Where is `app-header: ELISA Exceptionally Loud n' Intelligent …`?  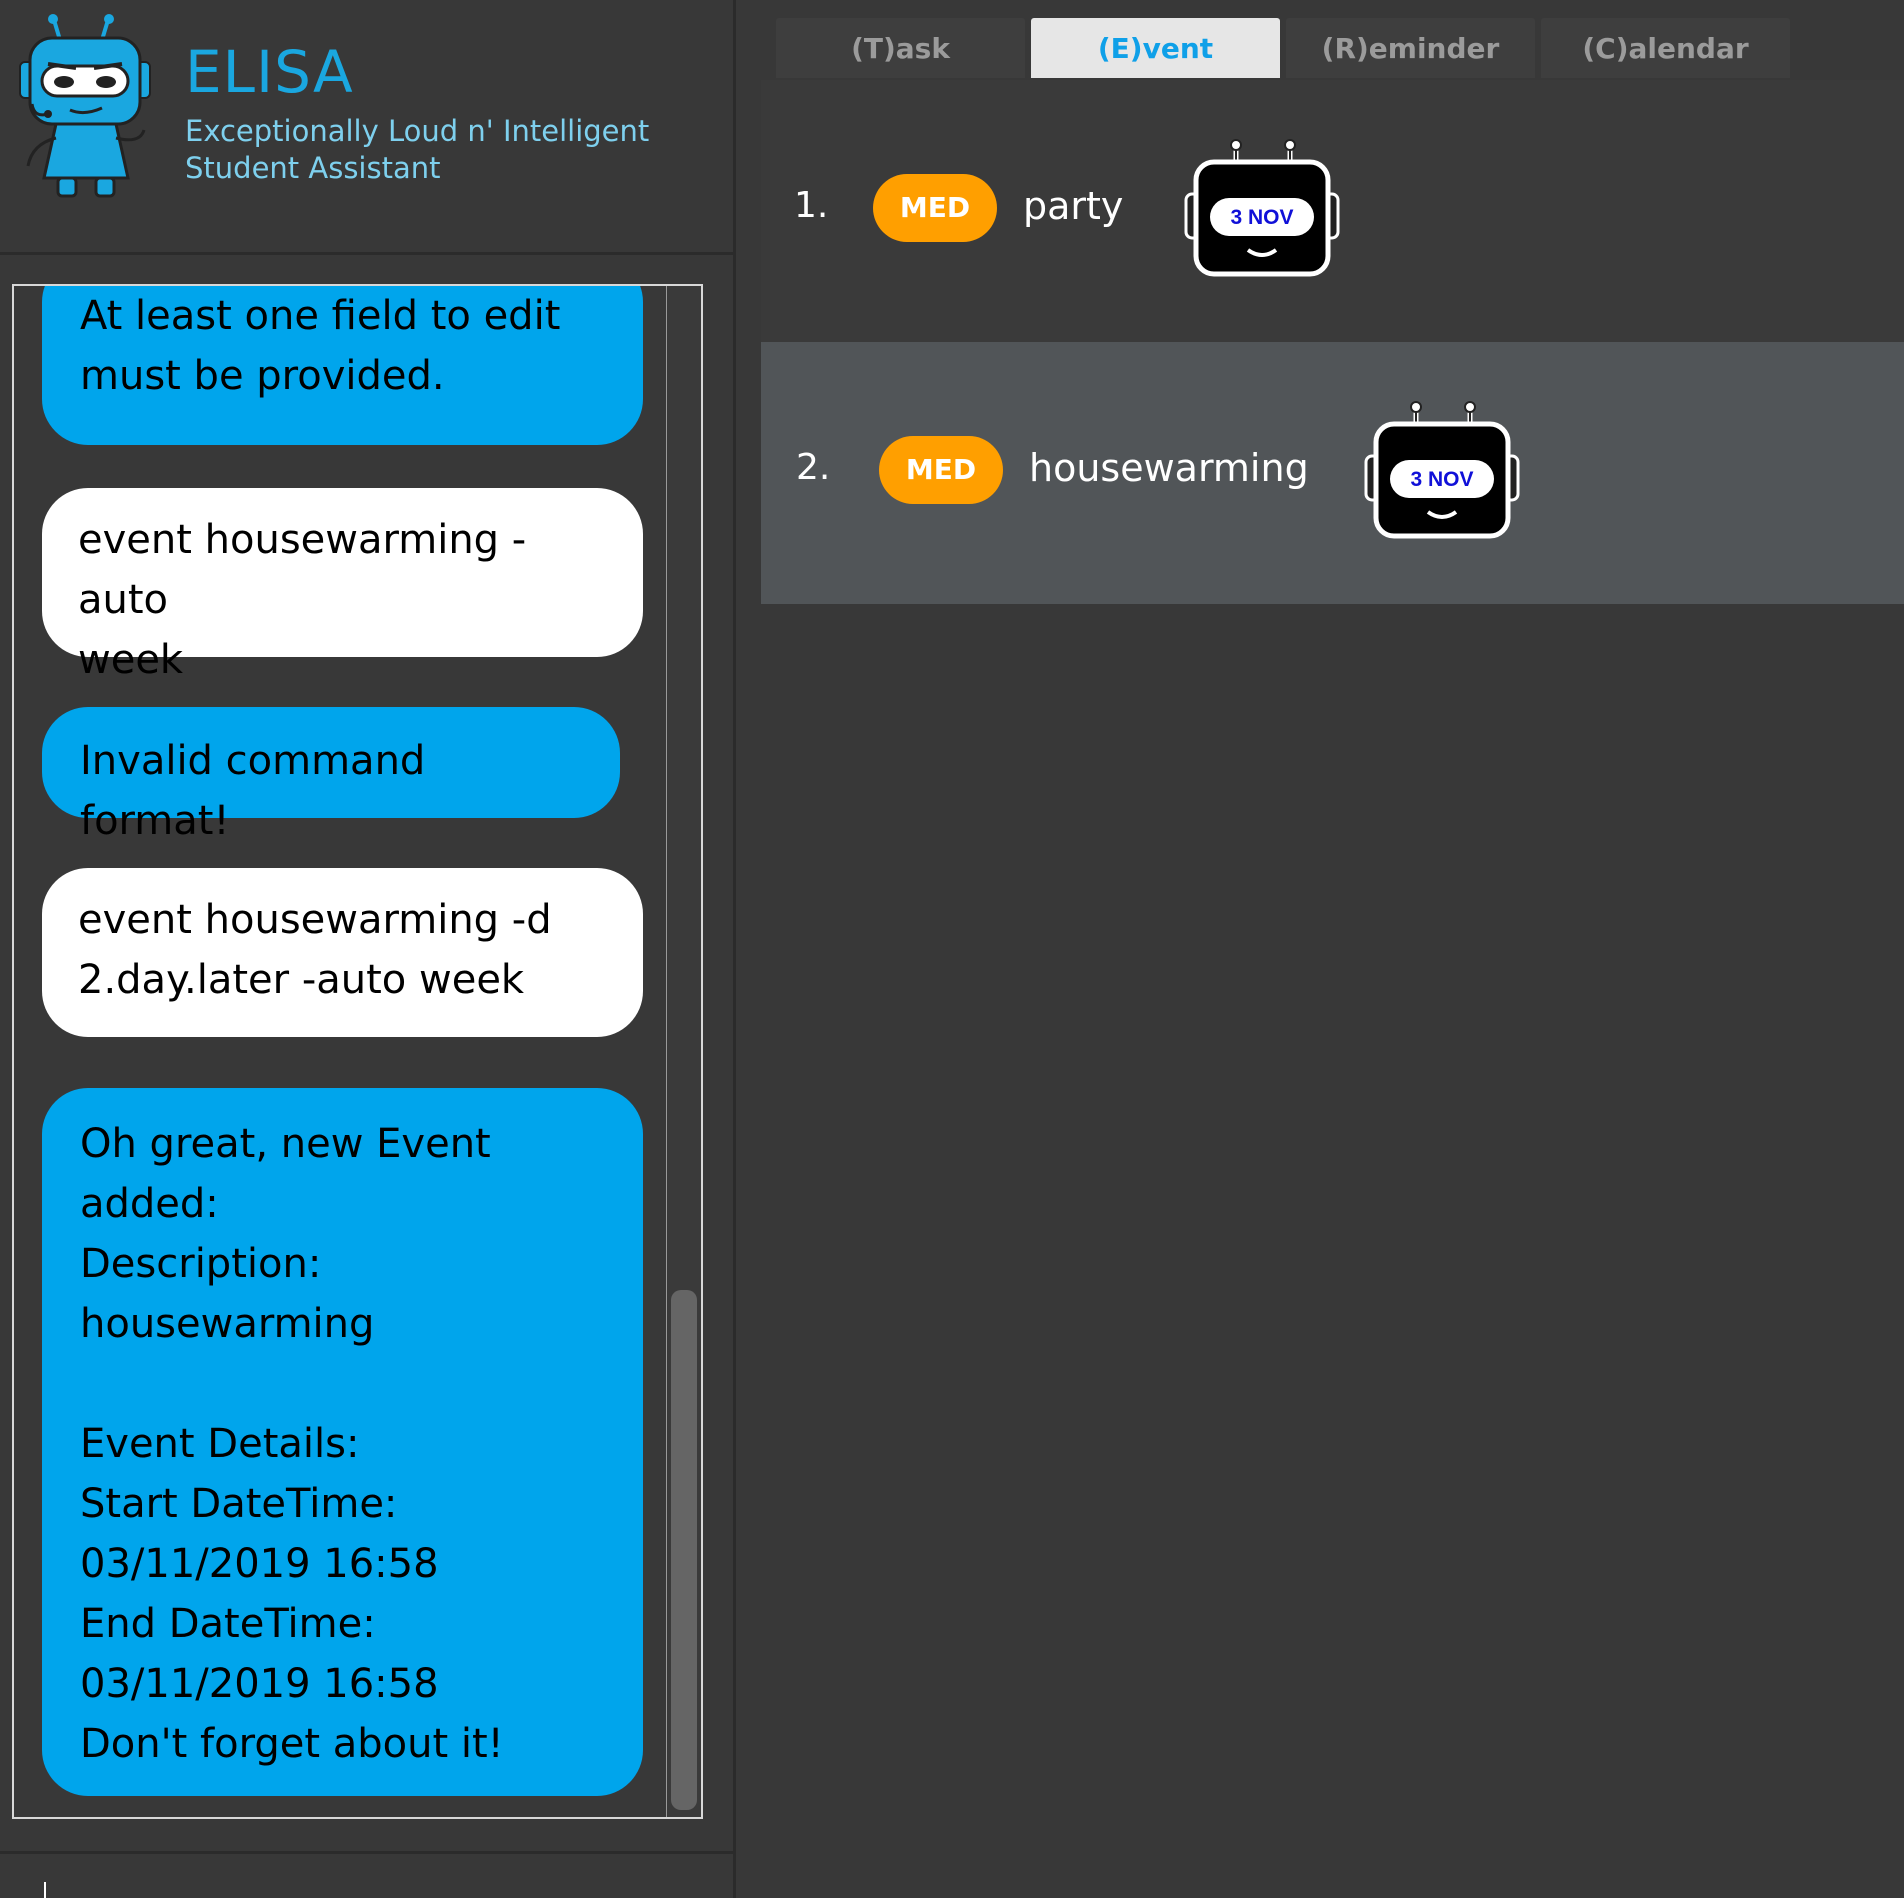 app-header: ELISA Exceptionally Loud n' Intelligent … is located at coordinates (366, 127).